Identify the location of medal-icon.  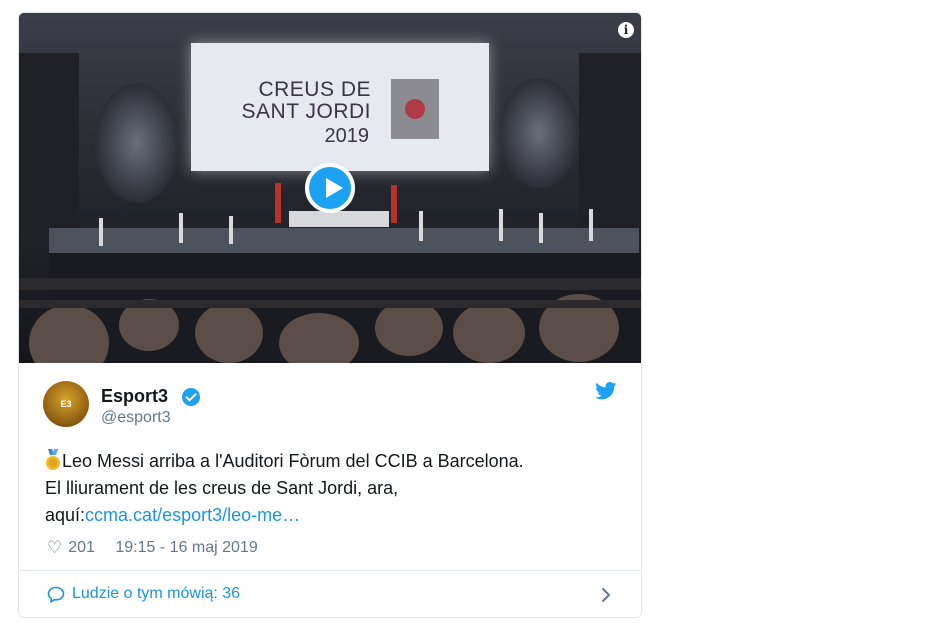
(53, 460).